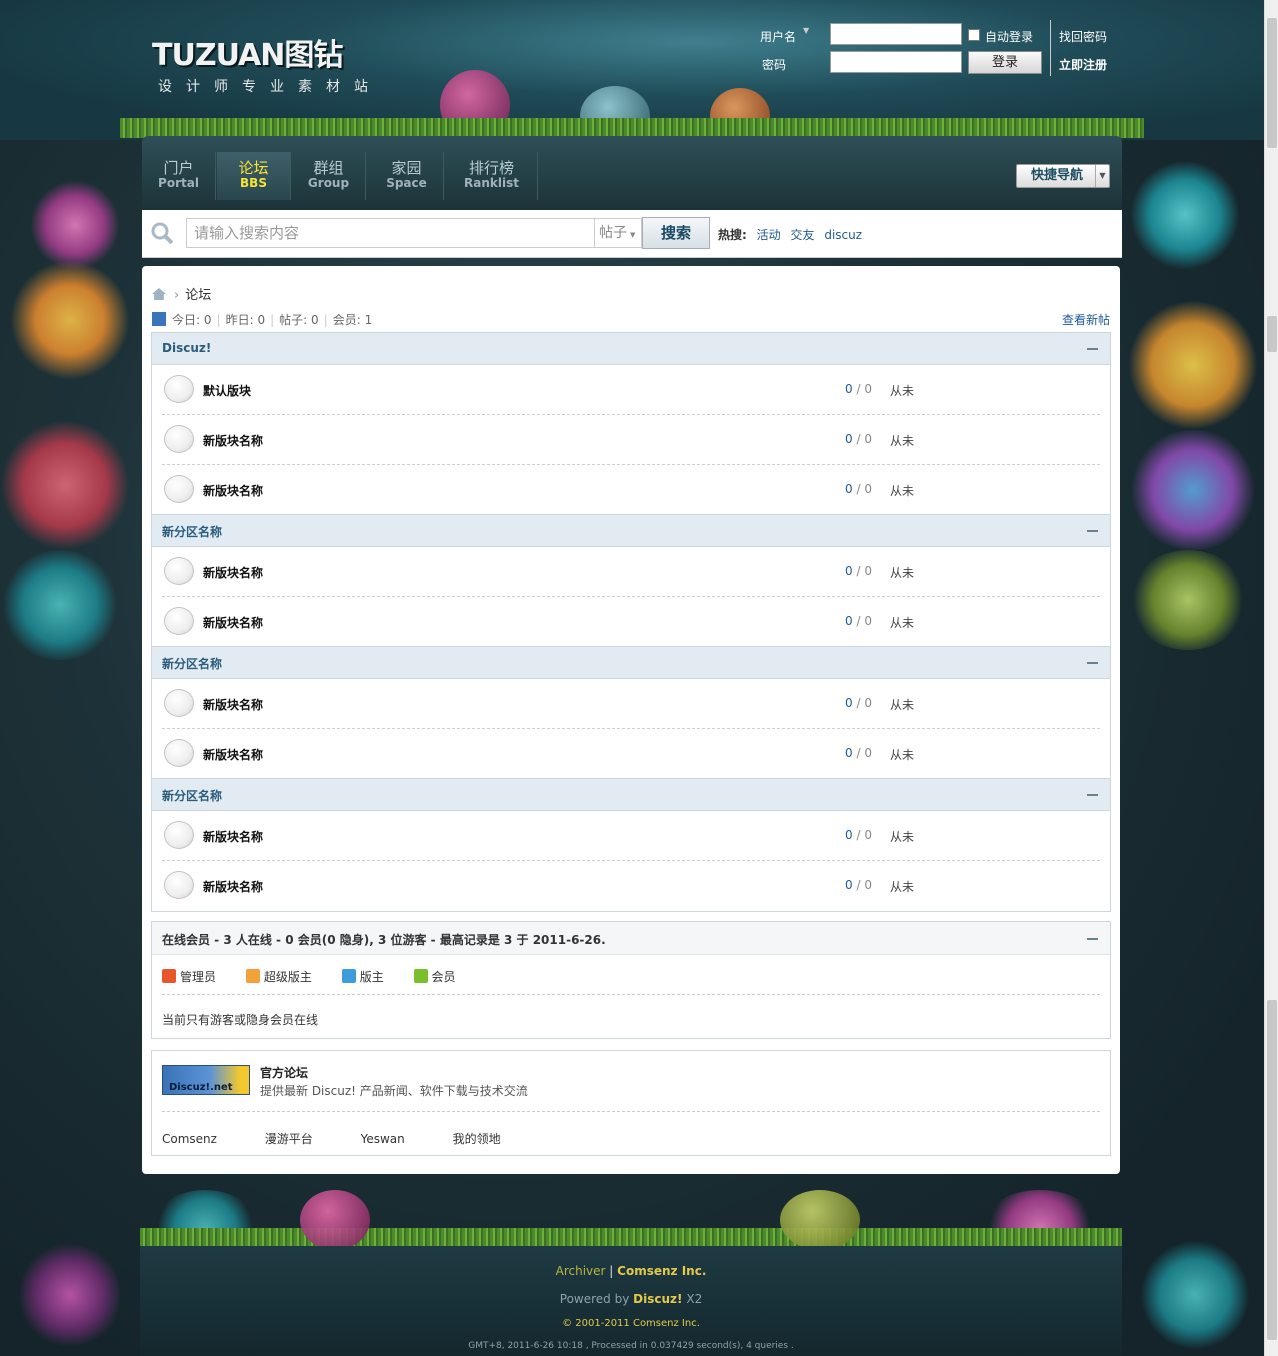 This screenshot has width=1278, height=1356. I want to click on footer-powered: Powered by Discuz! X2, so click(631, 1299).